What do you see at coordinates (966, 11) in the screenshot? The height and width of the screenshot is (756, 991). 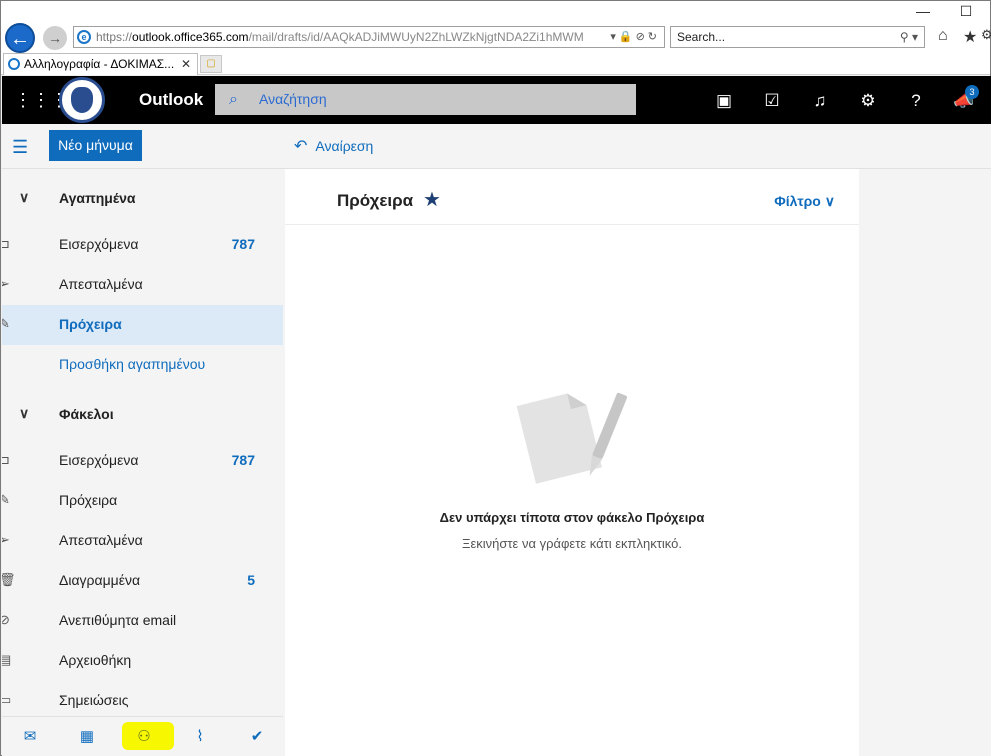 I see `maximize-icon: ☐` at bounding box center [966, 11].